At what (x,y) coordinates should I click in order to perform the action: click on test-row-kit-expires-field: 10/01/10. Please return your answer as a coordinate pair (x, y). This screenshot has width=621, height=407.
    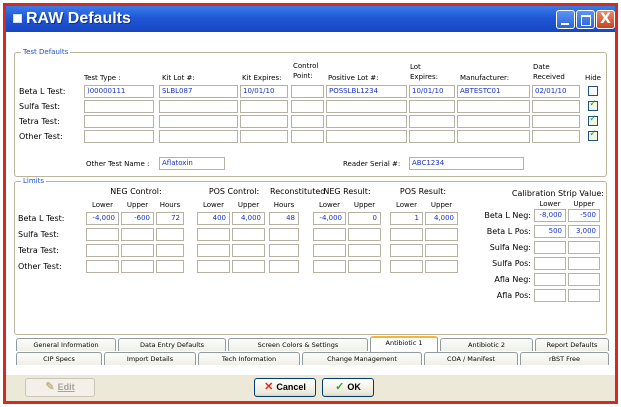
    Looking at the image, I should click on (264, 91).